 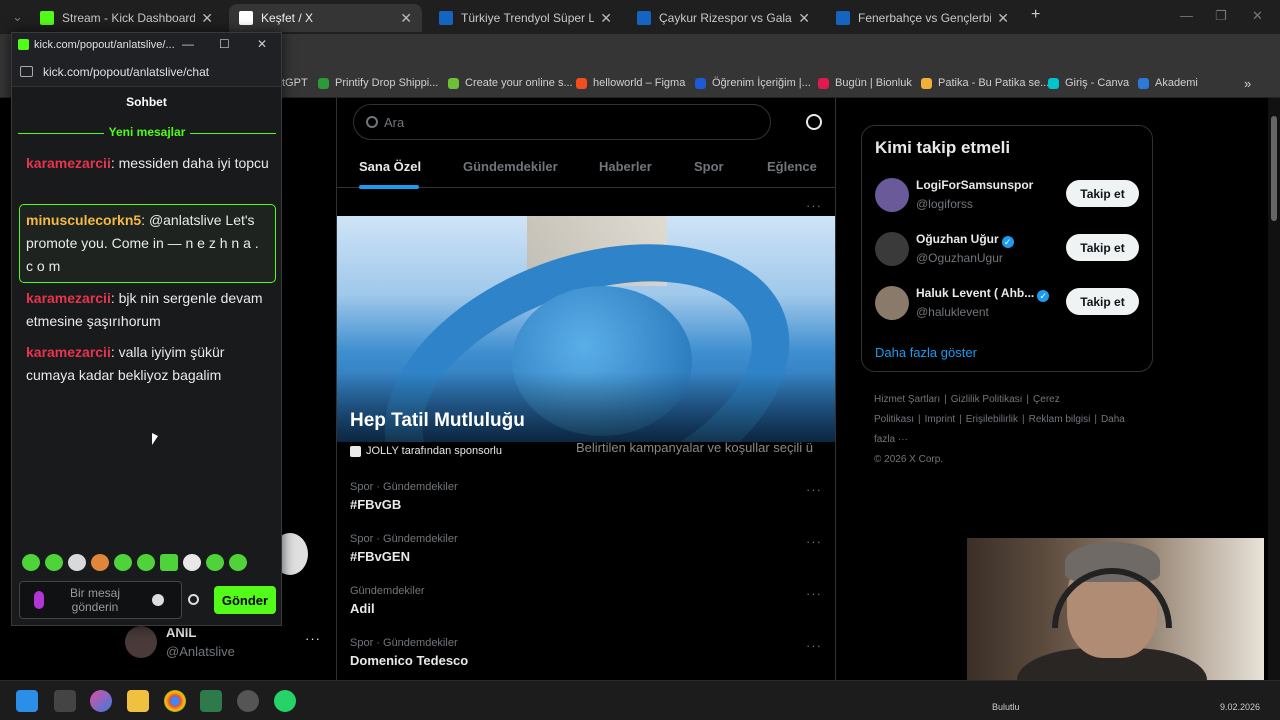 I want to click on close-window-icon: ✕, so click(x=1257, y=16).